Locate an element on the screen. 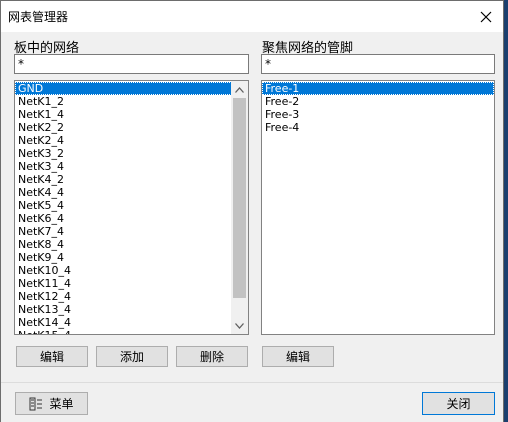  net-list-item: NetK11_4 is located at coordinates (131, 283).